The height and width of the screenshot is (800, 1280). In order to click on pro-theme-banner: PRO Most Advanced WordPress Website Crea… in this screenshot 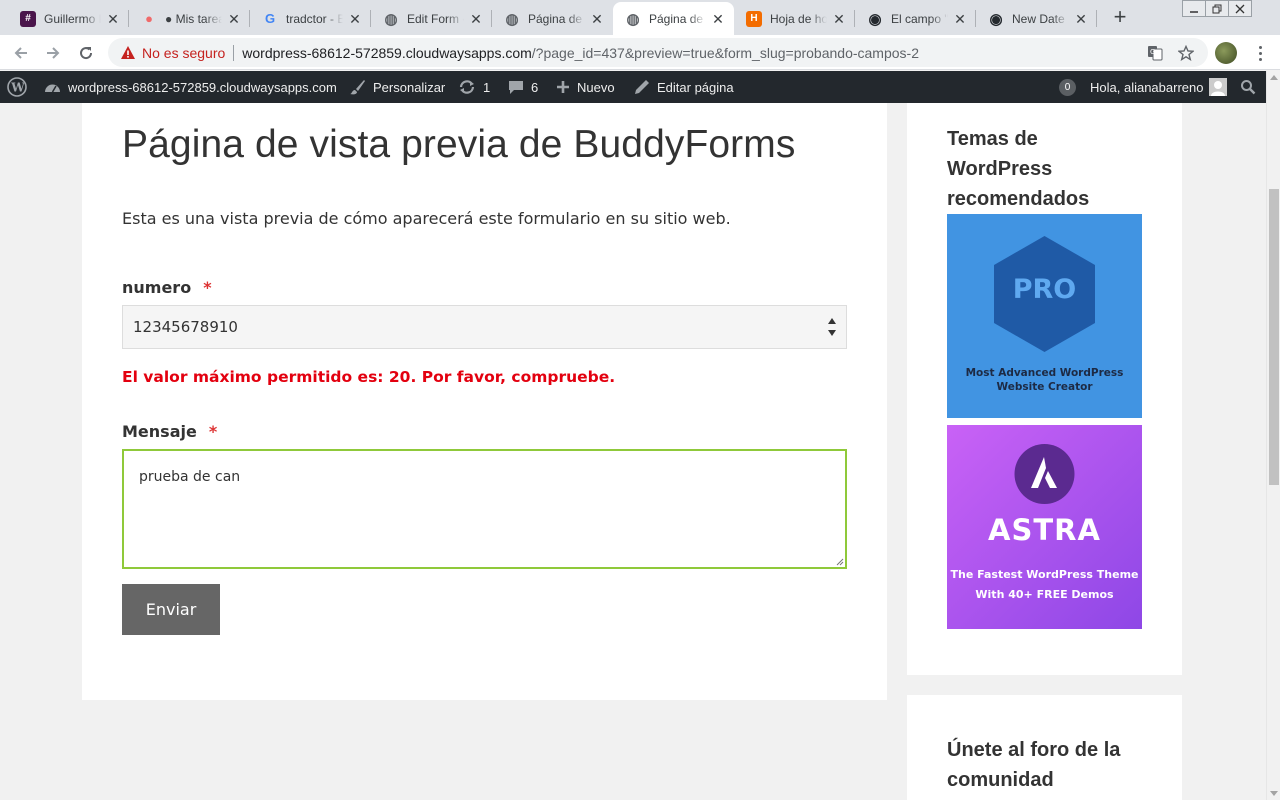, I will do `click(1044, 316)`.